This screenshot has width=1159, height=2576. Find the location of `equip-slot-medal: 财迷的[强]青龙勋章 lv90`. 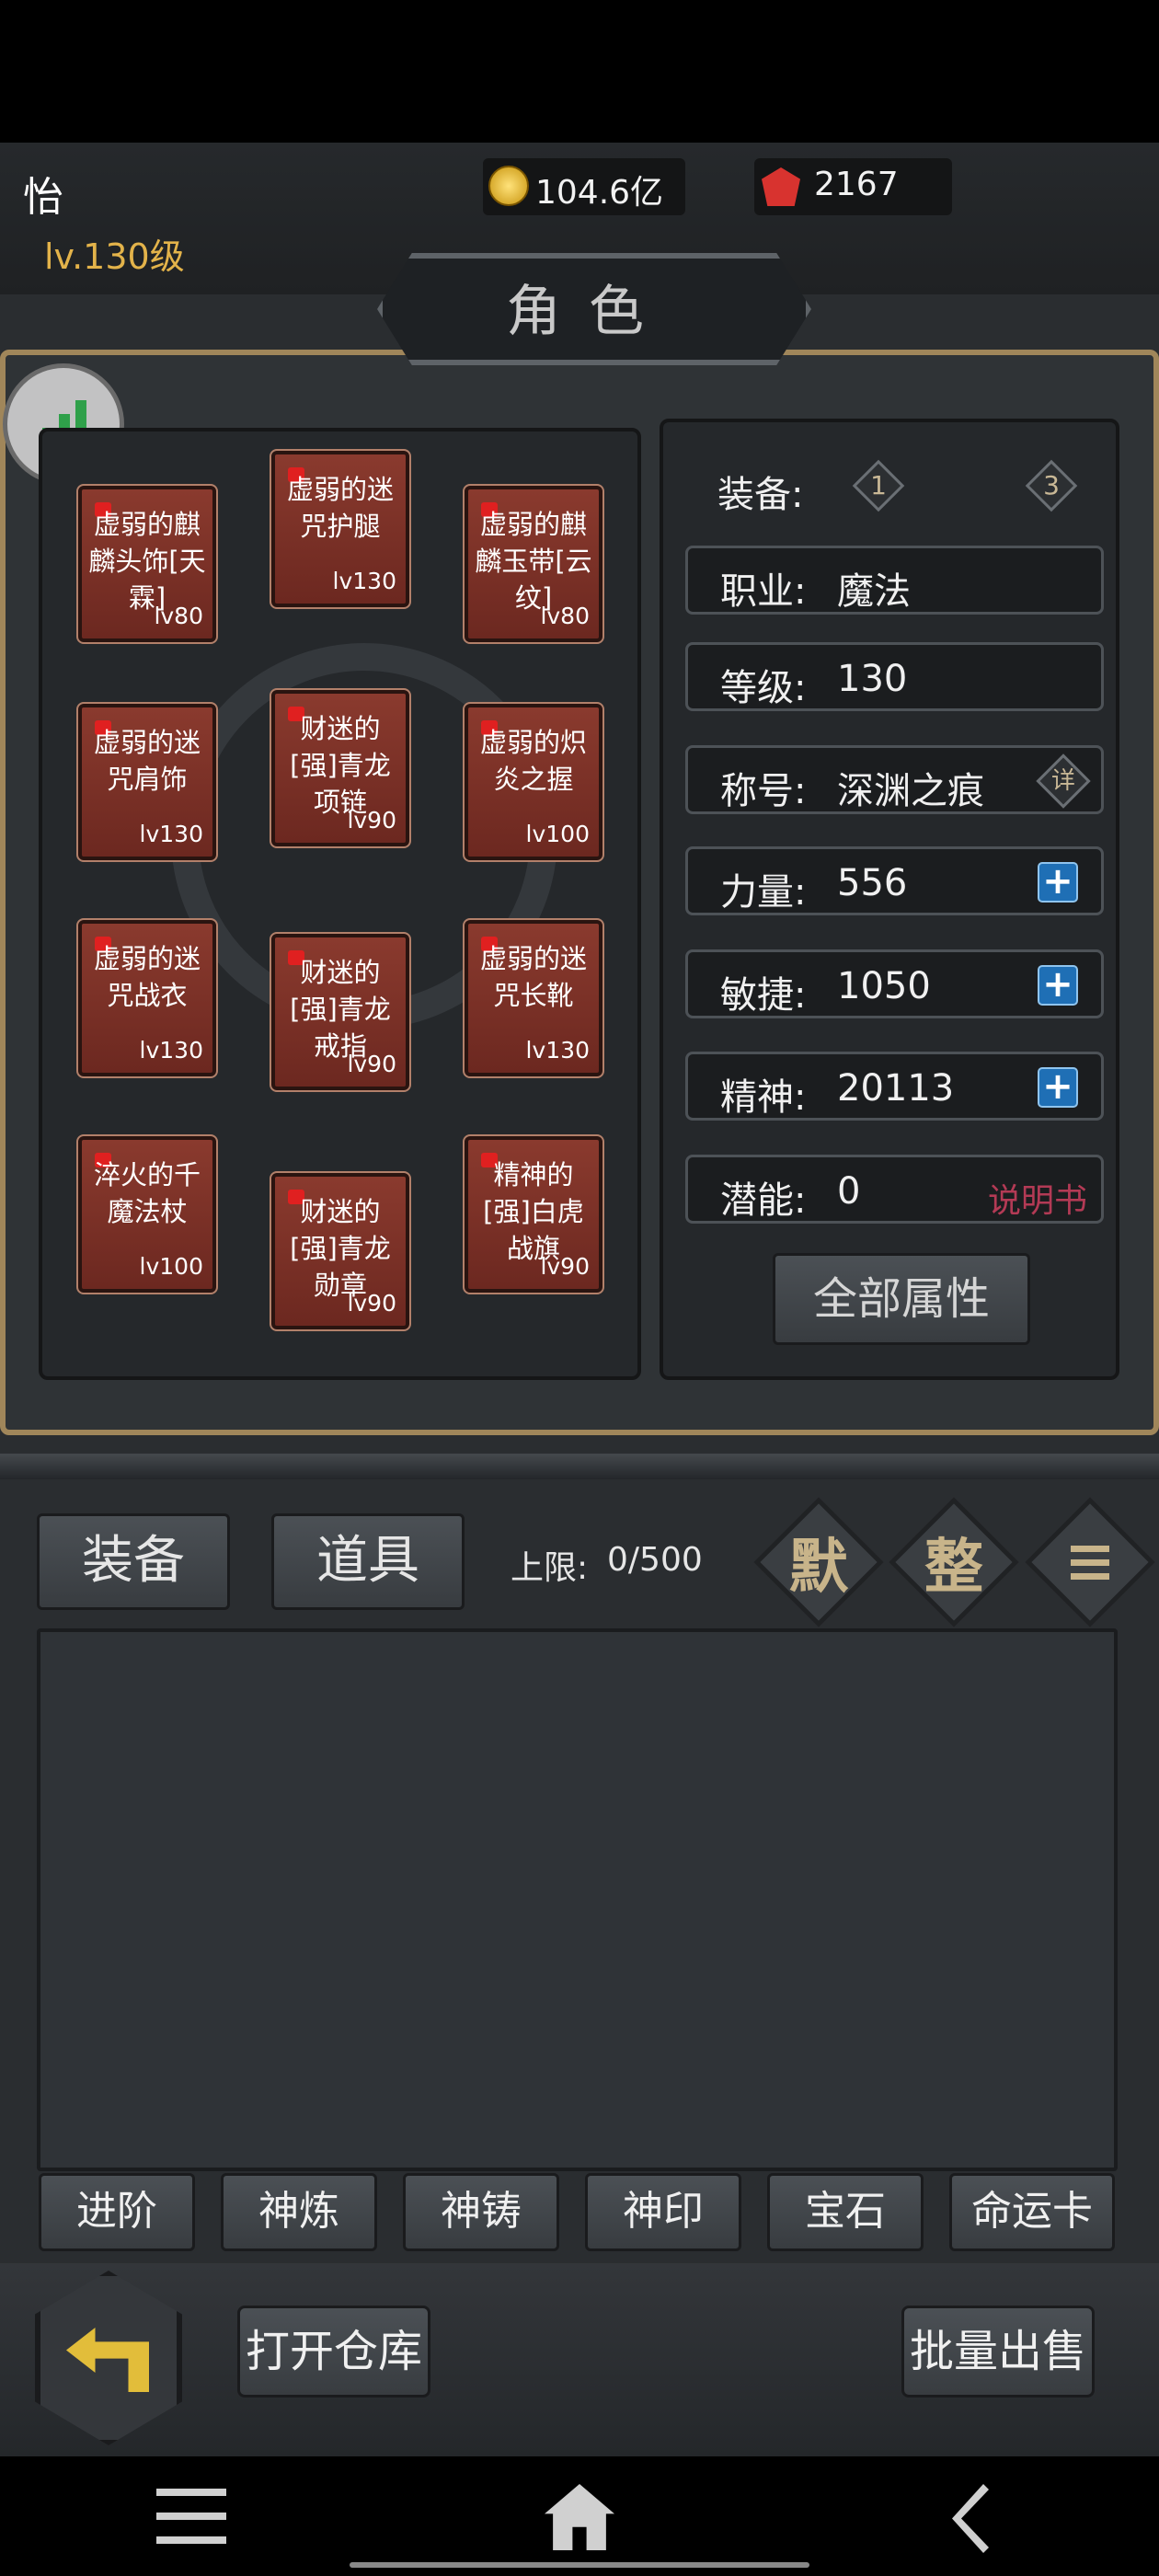

equip-slot-medal: 财迷的[强]青龙勋章 lv90 is located at coordinates (340, 1251).